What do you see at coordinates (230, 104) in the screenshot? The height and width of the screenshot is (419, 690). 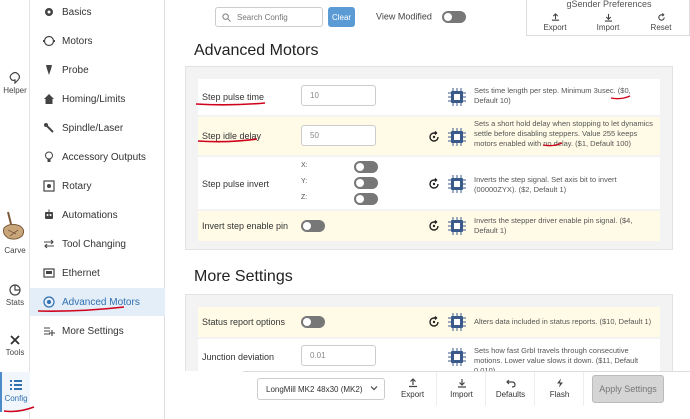 I see `annotation-underline-step-pulse-time` at bounding box center [230, 104].